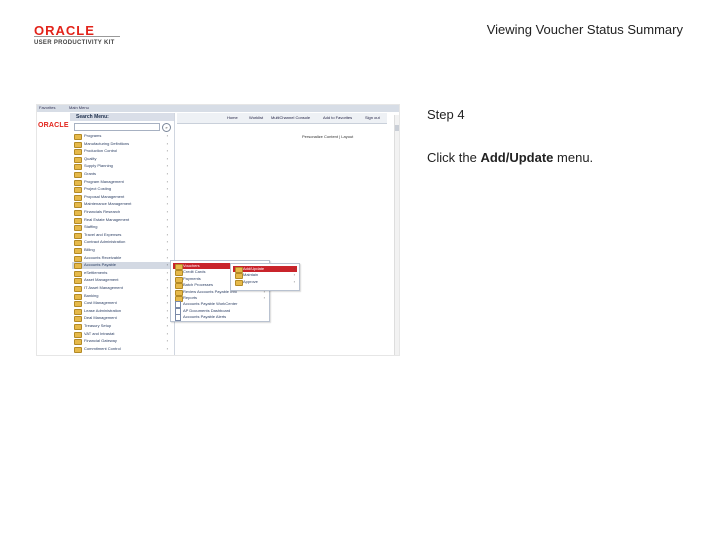  Describe the element at coordinates (121, 228) in the screenshot. I see `menu-item: Staffing ›` at that location.